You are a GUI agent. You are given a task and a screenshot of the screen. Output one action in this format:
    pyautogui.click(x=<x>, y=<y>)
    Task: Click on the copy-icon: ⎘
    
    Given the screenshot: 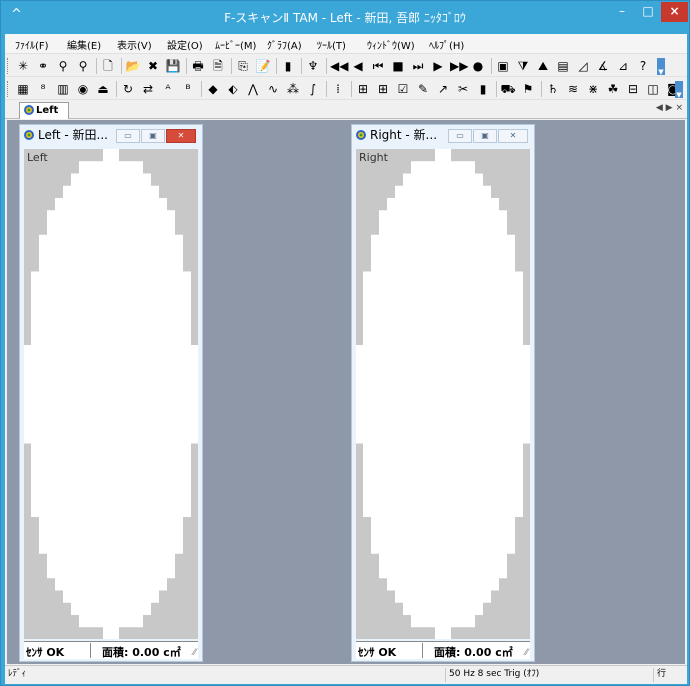 What is the action you would take?
    pyautogui.click(x=243, y=66)
    